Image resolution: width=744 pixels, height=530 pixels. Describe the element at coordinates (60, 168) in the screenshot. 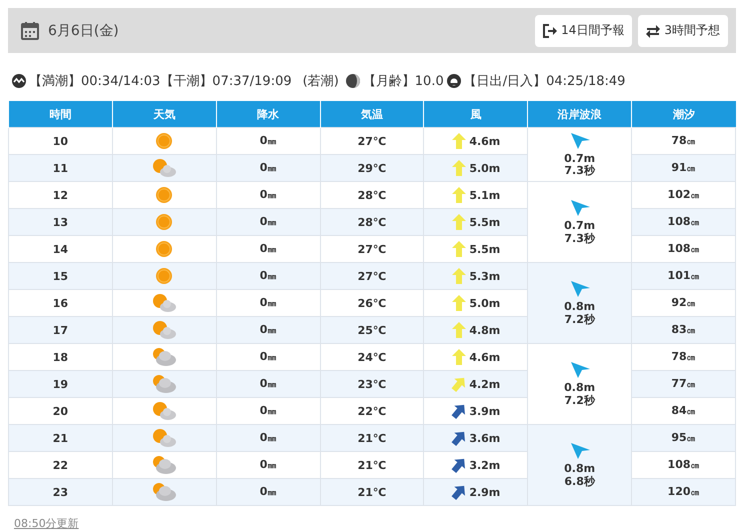

I see `hour-cell: 11` at that location.